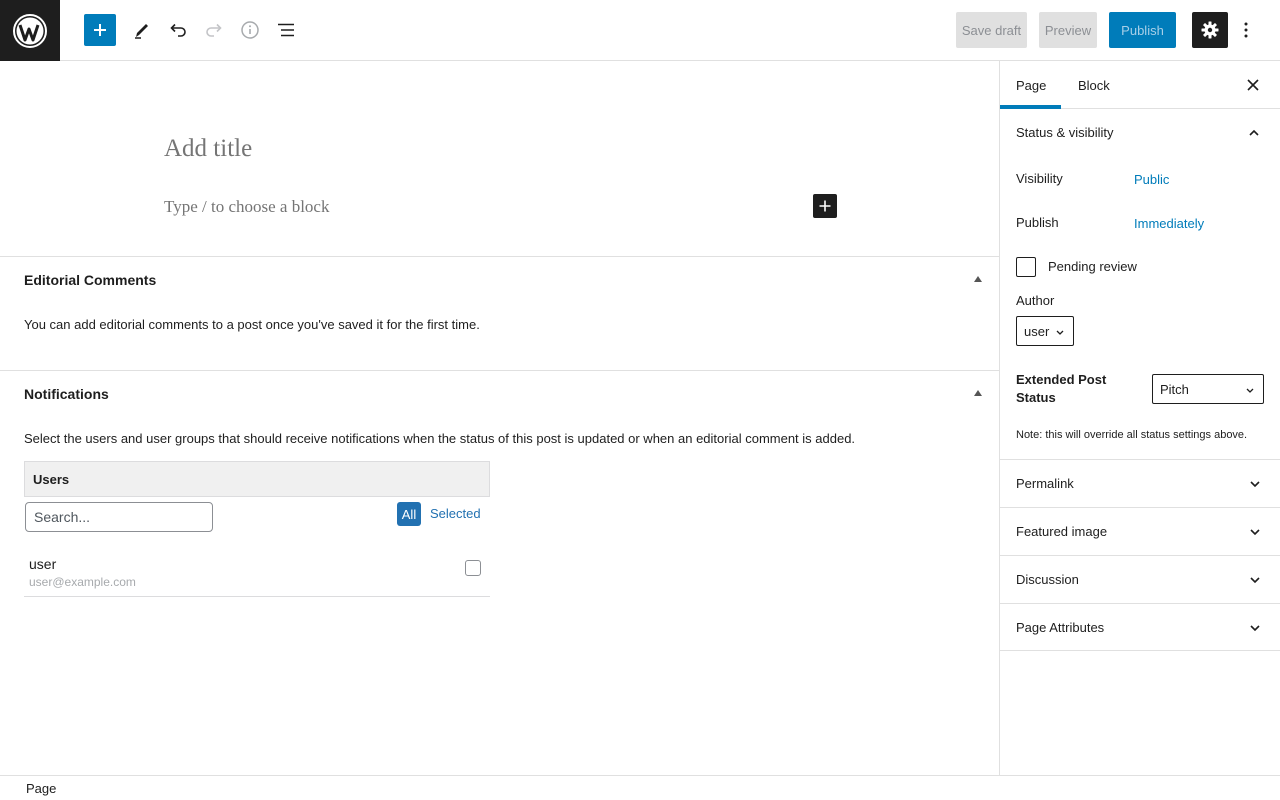 The height and width of the screenshot is (800, 1280). Describe the element at coordinates (1253, 85) in the screenshot. I see `close-icon` at that location.